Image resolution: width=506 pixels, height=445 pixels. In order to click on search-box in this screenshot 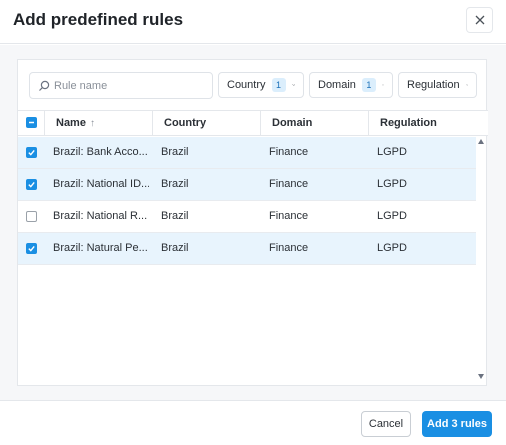, I will do `click(121, 85)`.